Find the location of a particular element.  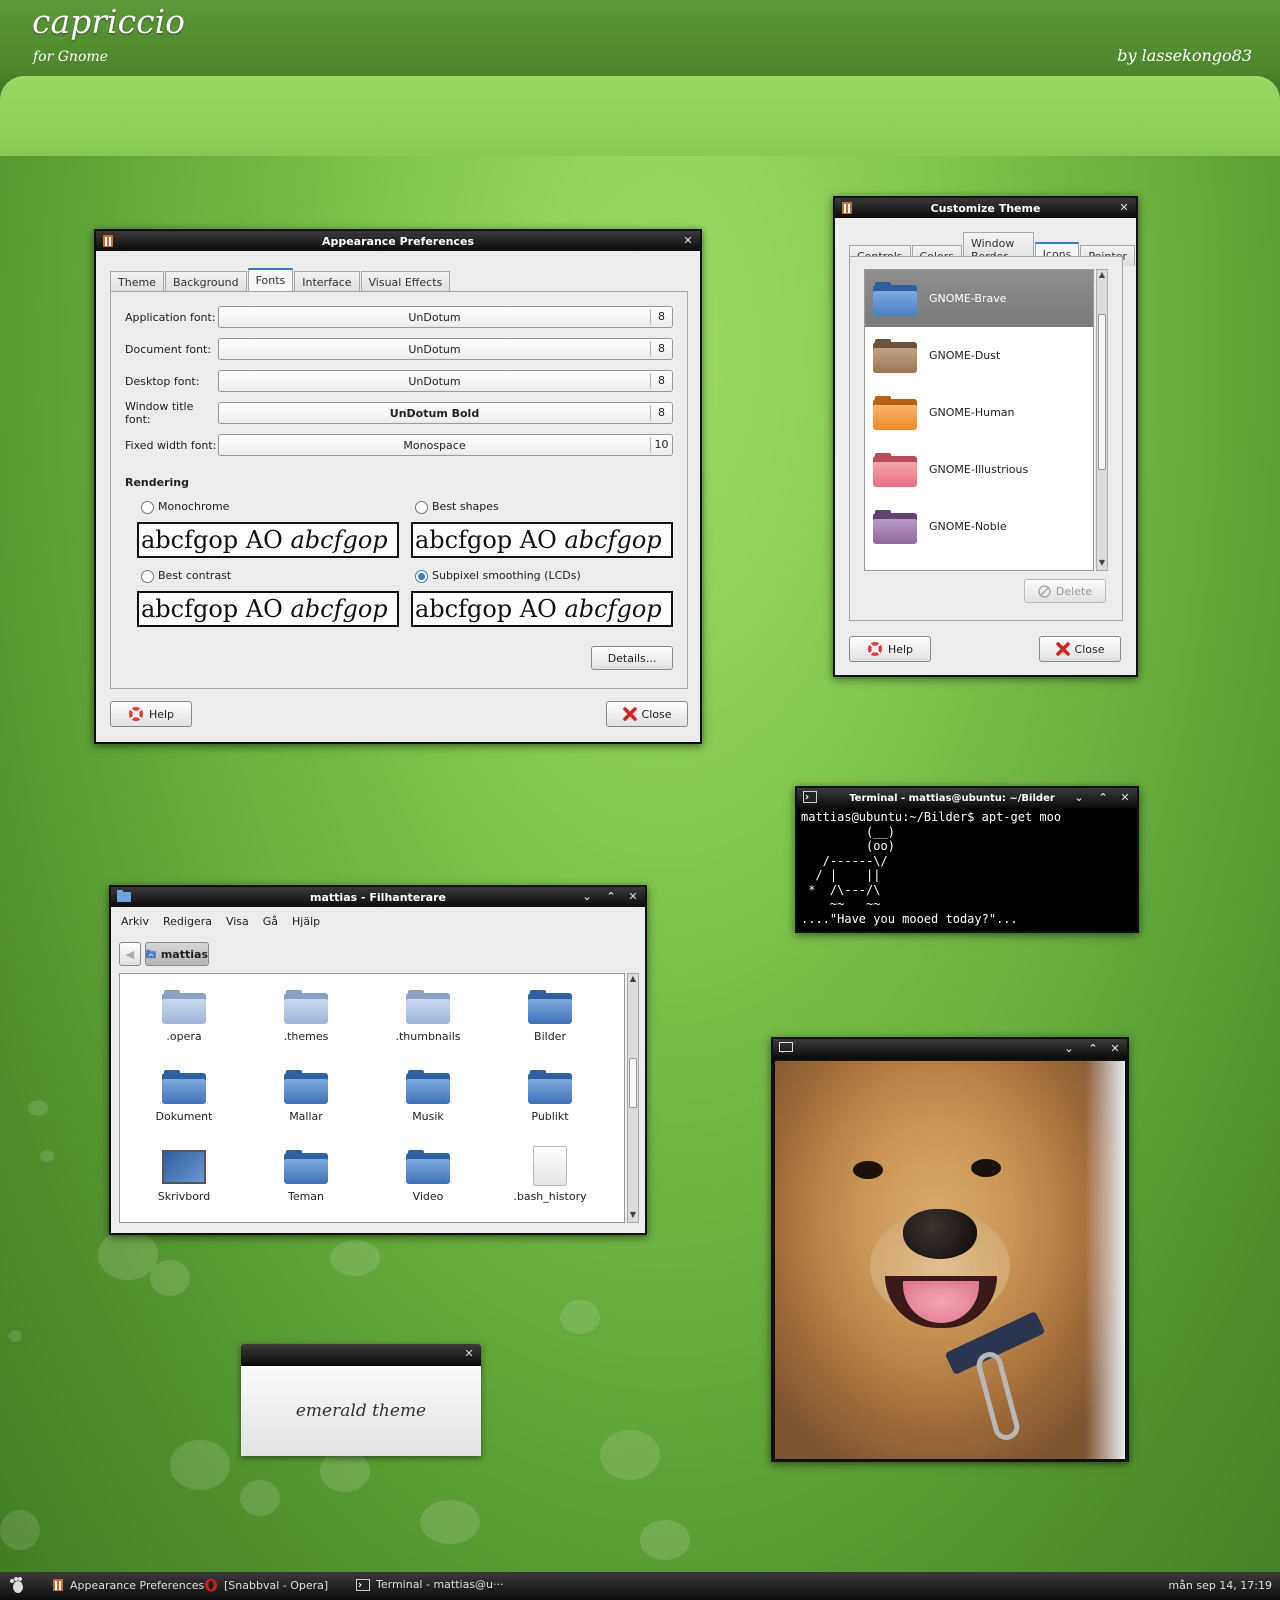

tab-visual-effects: Visual Effects is located at coordinates (405, 281).